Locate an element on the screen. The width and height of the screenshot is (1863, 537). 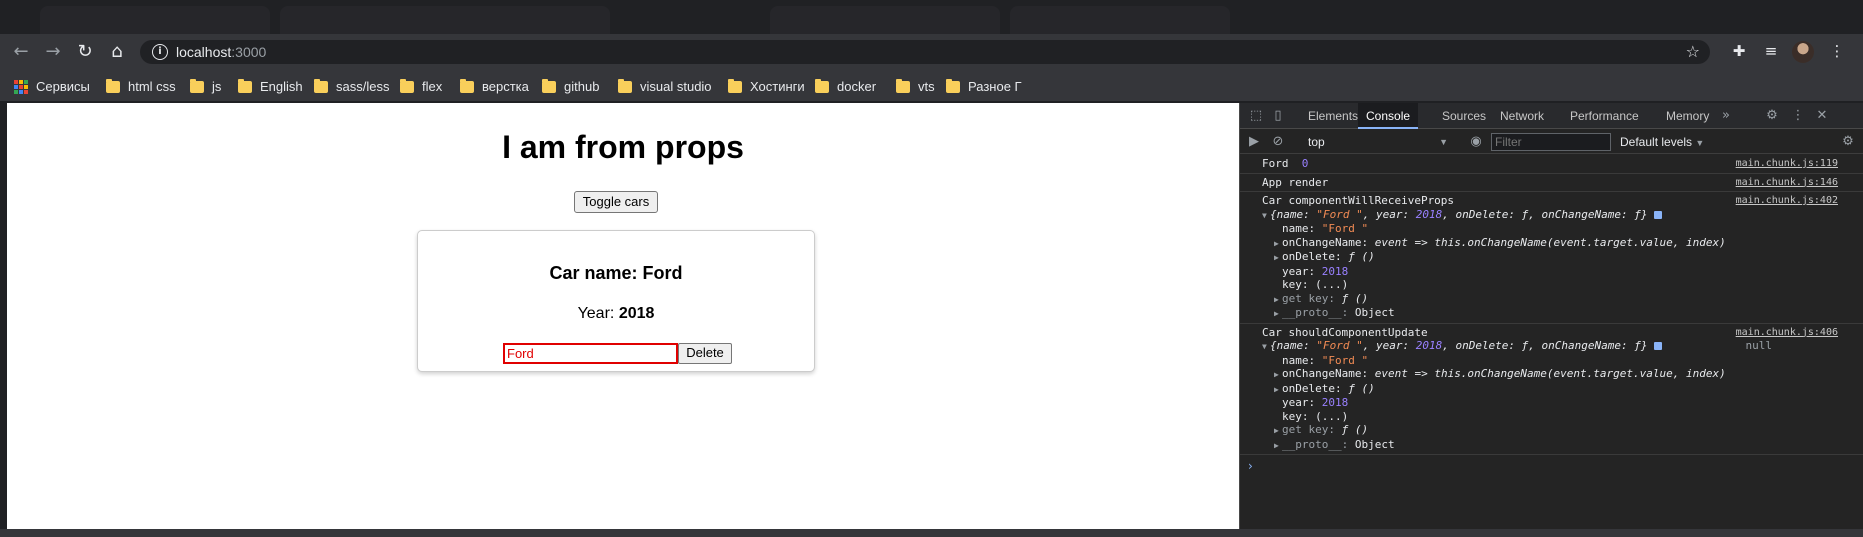
tab-sources: Sources is located at coordinates (1464, 116).